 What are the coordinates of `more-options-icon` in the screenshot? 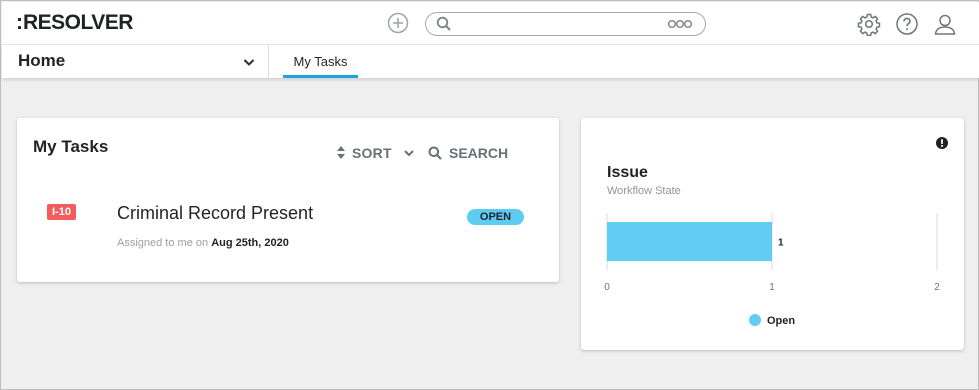 It's located at (680, 24).